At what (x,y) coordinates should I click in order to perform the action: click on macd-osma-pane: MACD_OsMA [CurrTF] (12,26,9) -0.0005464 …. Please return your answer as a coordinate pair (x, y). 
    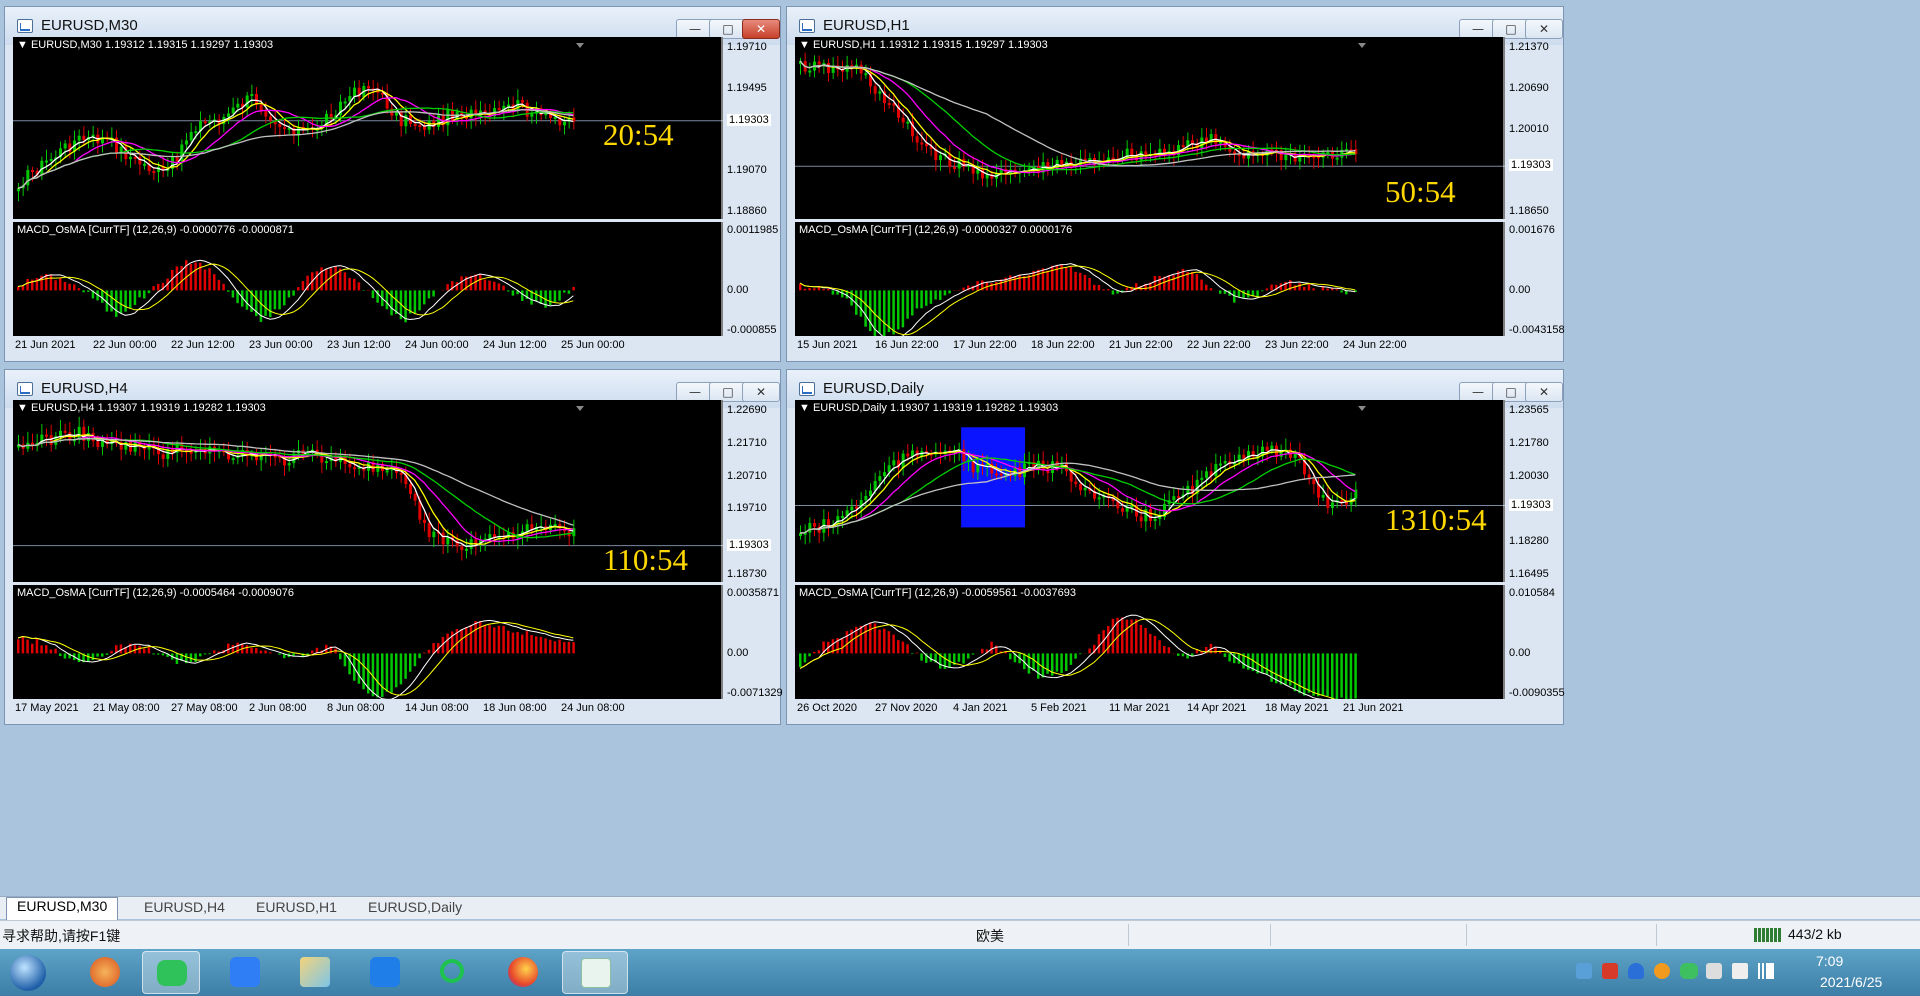
    Looking at the image, I should click on (368, 642).